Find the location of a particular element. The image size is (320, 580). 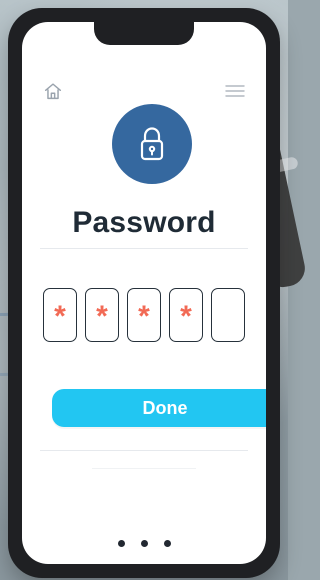

done-button-label: Done is located at coordinates (165, 407).